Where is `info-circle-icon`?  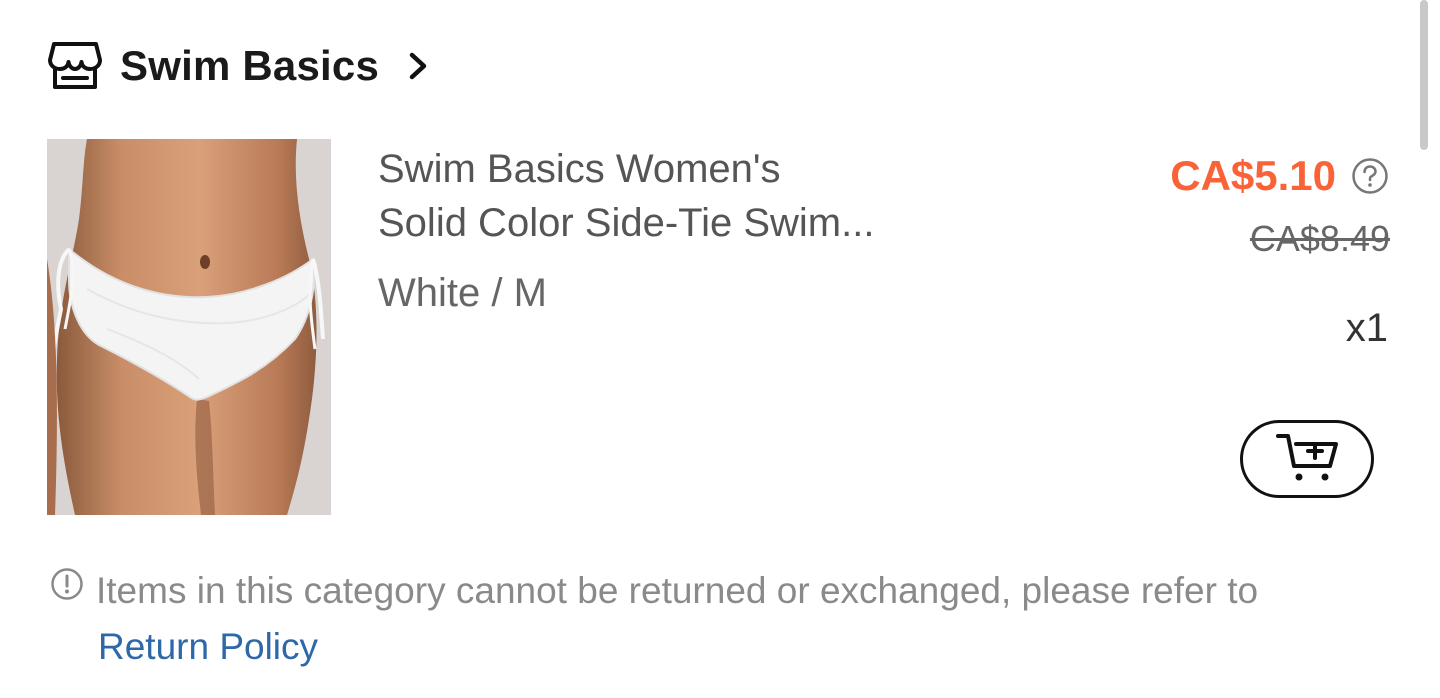
info-circle-icon is located at coordinates (67, 589).